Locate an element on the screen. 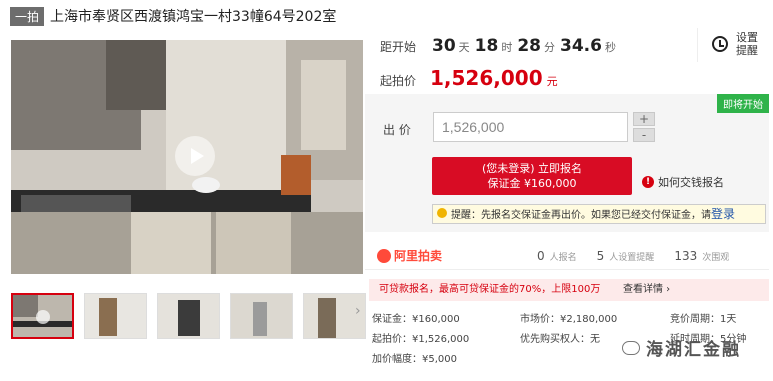 Image resolution: width=773 pixels, height=381 pixels. play-video-button is located at coordinates (195, 156).